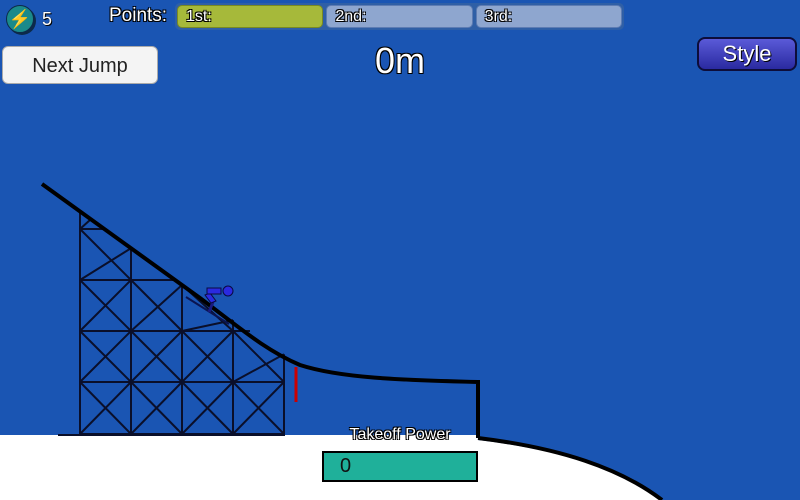  I want to click on points-bar: 1st: 2nd: 3rd:, so click(399, 16).